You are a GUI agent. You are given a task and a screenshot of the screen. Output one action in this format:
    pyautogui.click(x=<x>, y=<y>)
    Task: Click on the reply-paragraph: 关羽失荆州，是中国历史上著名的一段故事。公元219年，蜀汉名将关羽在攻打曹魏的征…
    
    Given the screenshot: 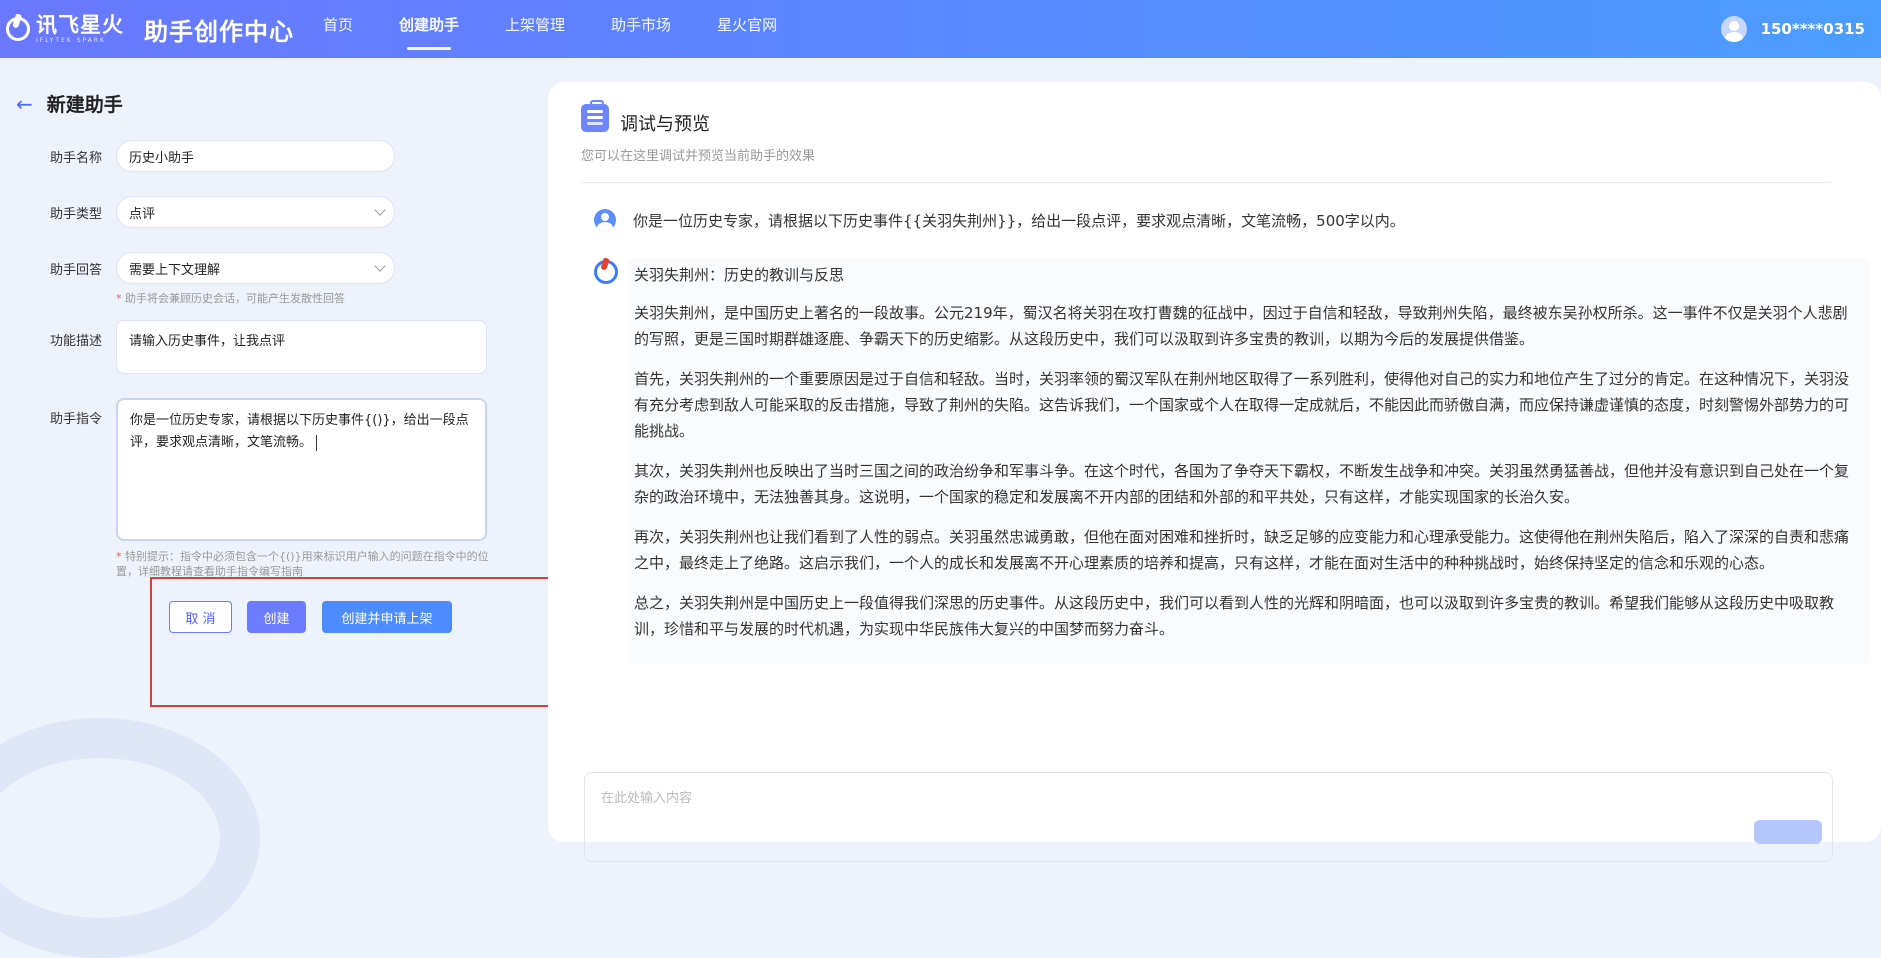 What is the action you would take?
    pyautogui.click(x=1241, y=326)
    